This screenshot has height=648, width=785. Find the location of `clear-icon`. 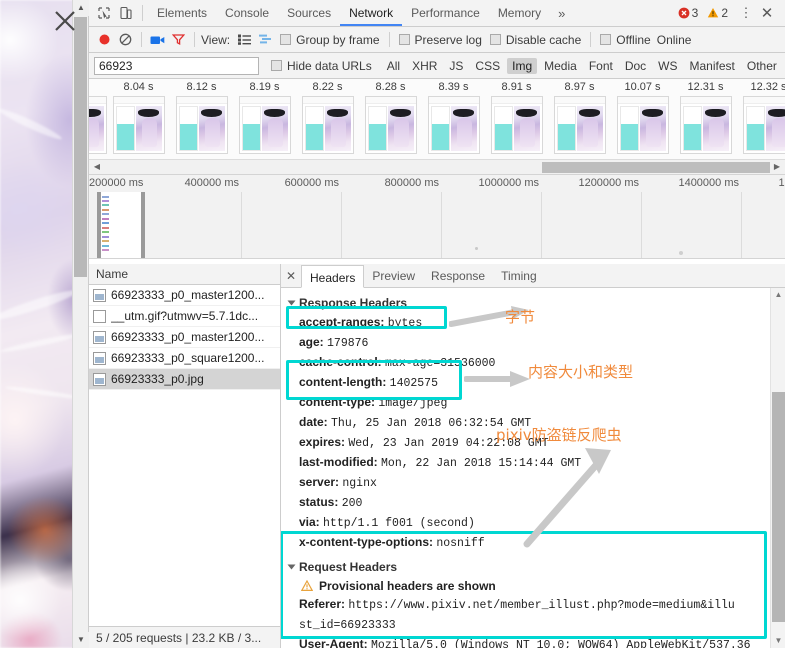

clear-icon is located at coordinates (125, 39).